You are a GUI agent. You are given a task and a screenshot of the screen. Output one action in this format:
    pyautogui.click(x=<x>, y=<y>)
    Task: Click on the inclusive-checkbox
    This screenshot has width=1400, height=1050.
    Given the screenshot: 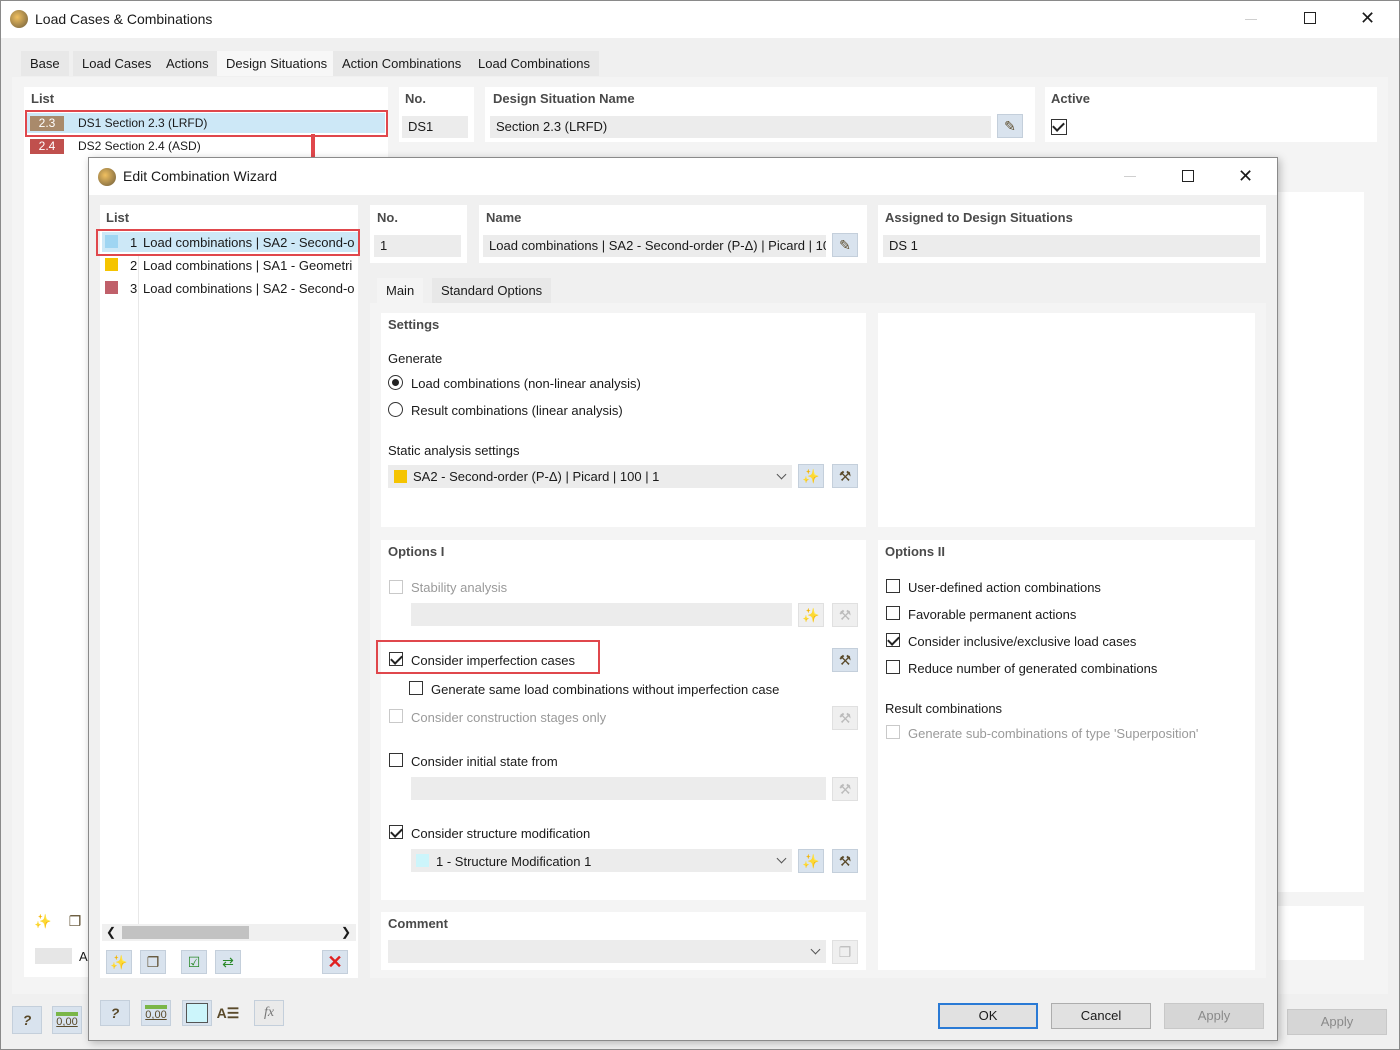 What is the action you would take?
    pyautogui.click(x=893, y=640)
    